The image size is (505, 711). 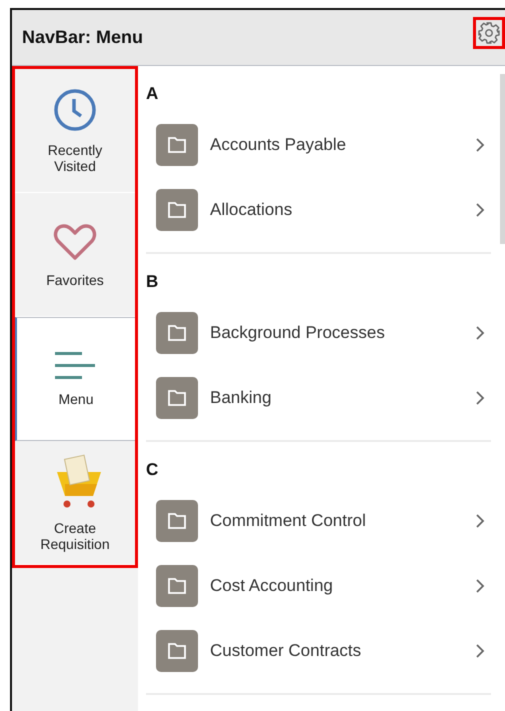 I want to click on page-title: NavBar: Menu, so click(x=83, y=37).